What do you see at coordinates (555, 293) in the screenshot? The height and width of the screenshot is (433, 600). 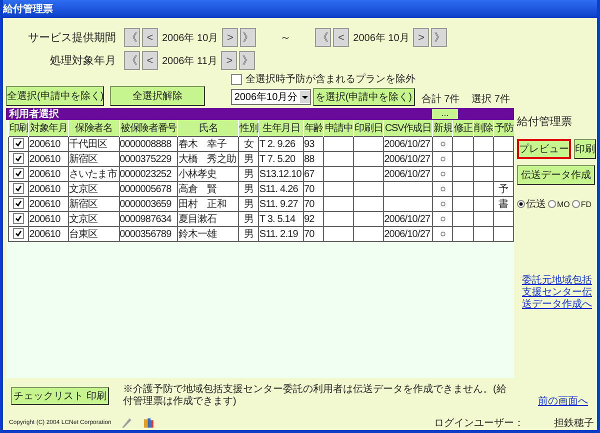 I see `transmit-link: 委託元地域包括支援センター伝送データ作成へ` at bounding box center [555, 293].